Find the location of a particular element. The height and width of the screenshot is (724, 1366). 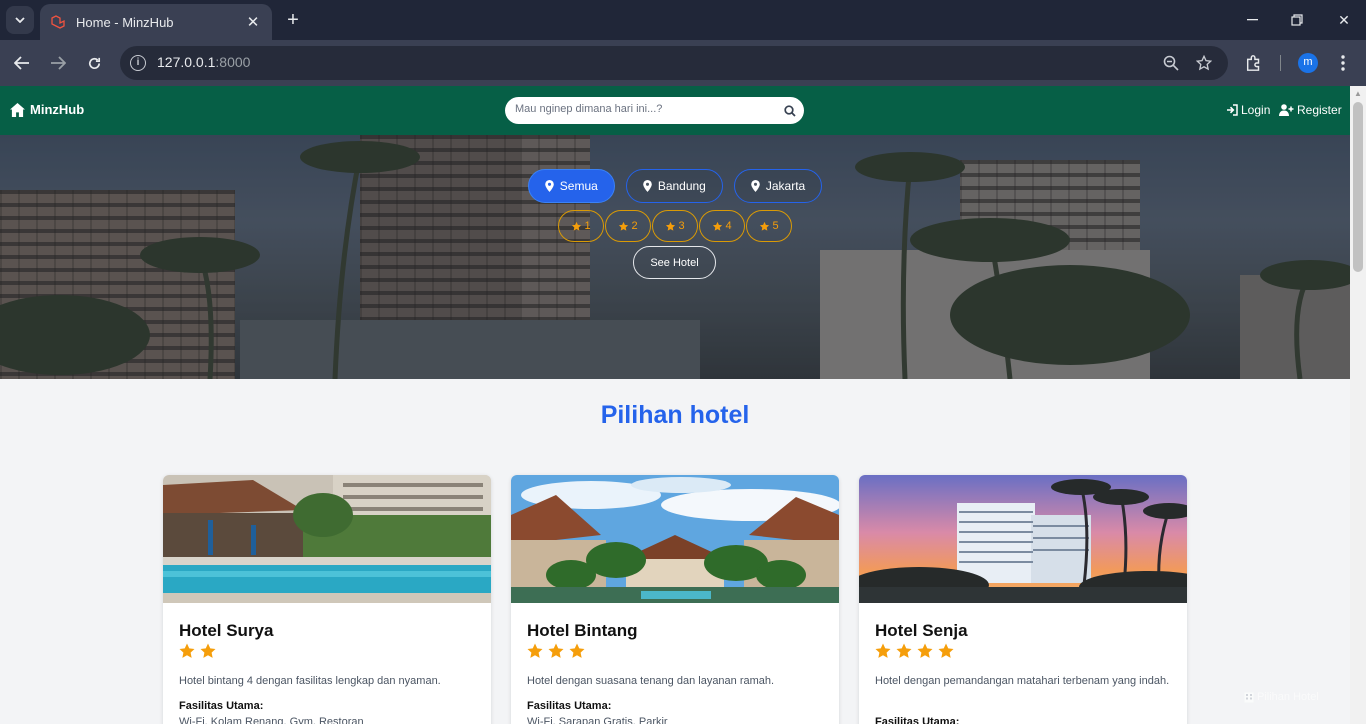

user-plus-icon is located at coordinates (1286, 110).